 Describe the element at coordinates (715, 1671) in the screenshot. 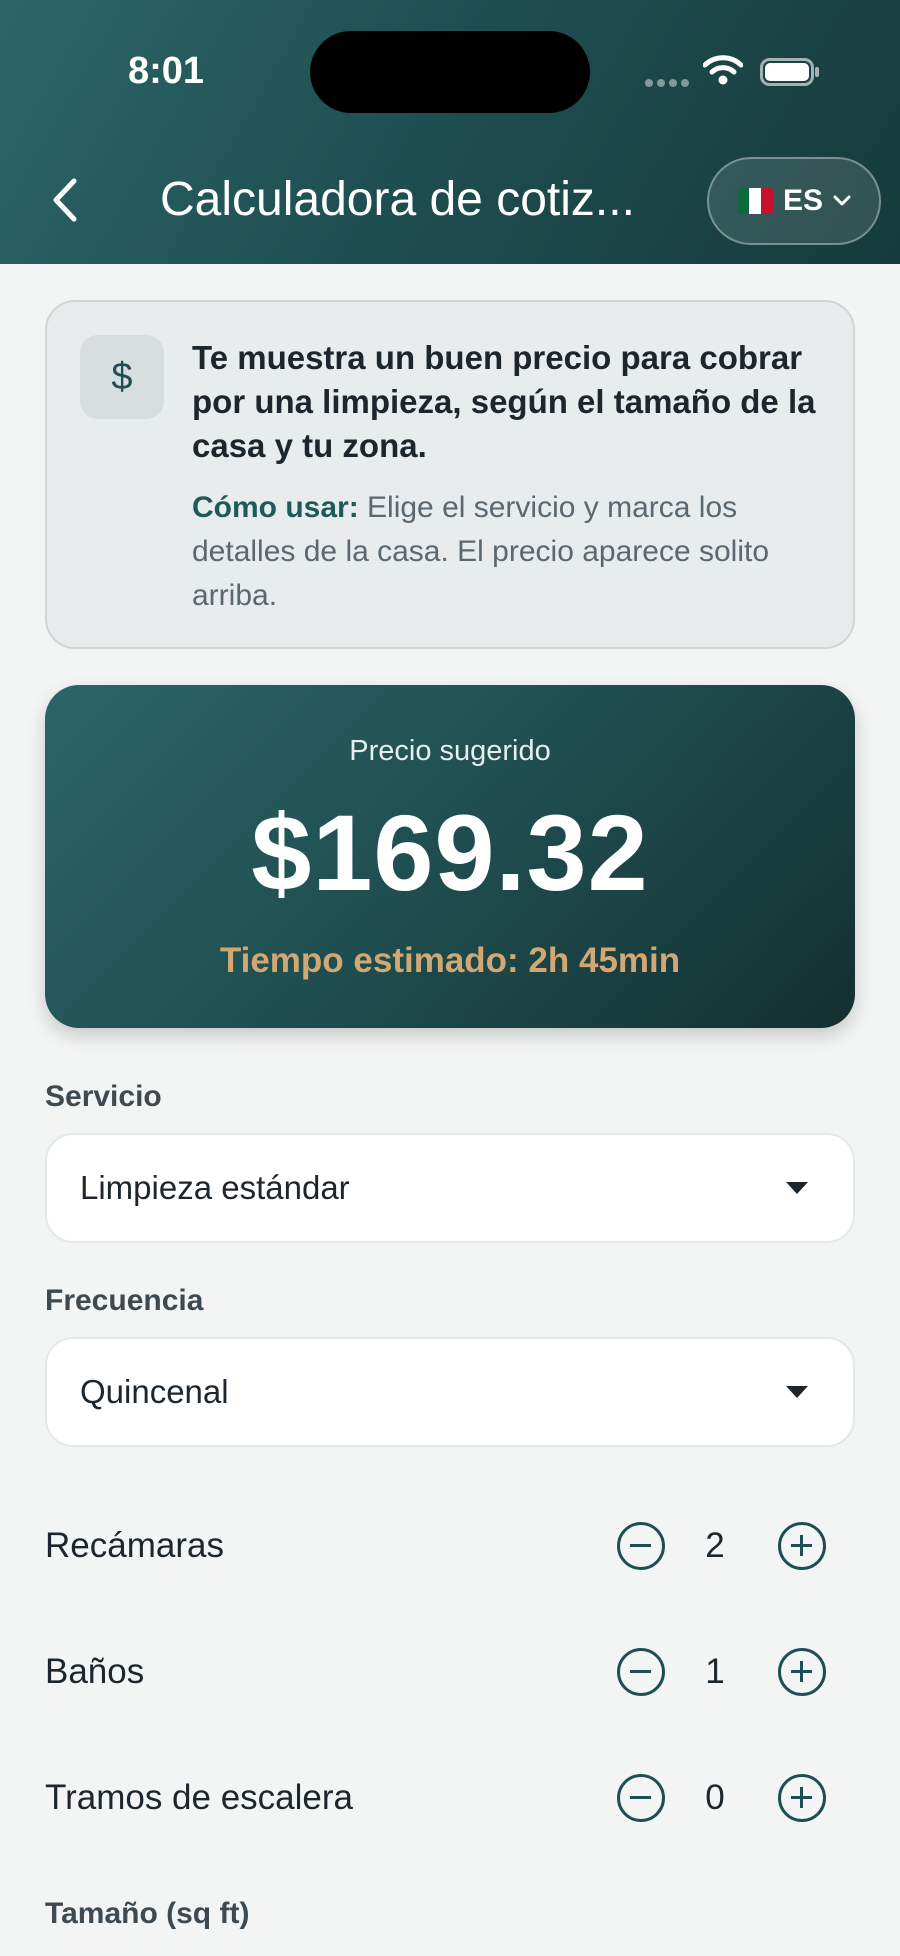

I see `stepper-value: 1` at that location.